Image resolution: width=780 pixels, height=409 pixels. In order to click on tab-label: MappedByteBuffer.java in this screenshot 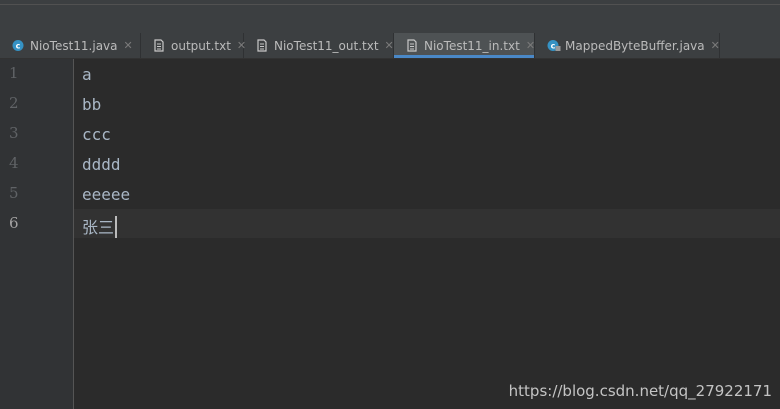, I will do `click(635, 45)`.